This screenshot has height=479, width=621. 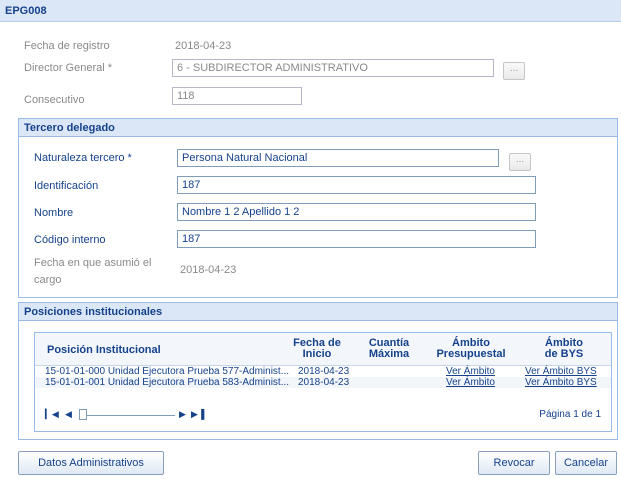 What do you see at coordinates (182, 414) in the screenshot?
I see `next-page-icon: ▶` at bounding box center [182, 414].